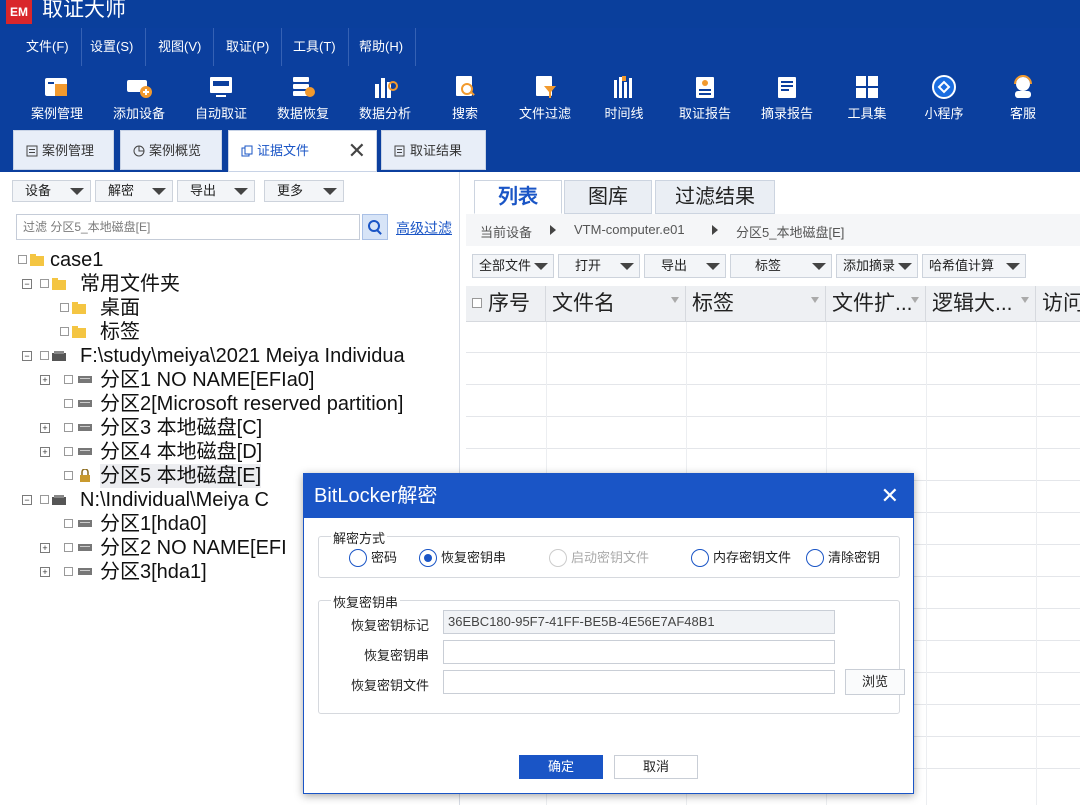 This screenshot has height=805, width=1080. I want to click on tool-mini-program: 小程序, so click(944, 97).